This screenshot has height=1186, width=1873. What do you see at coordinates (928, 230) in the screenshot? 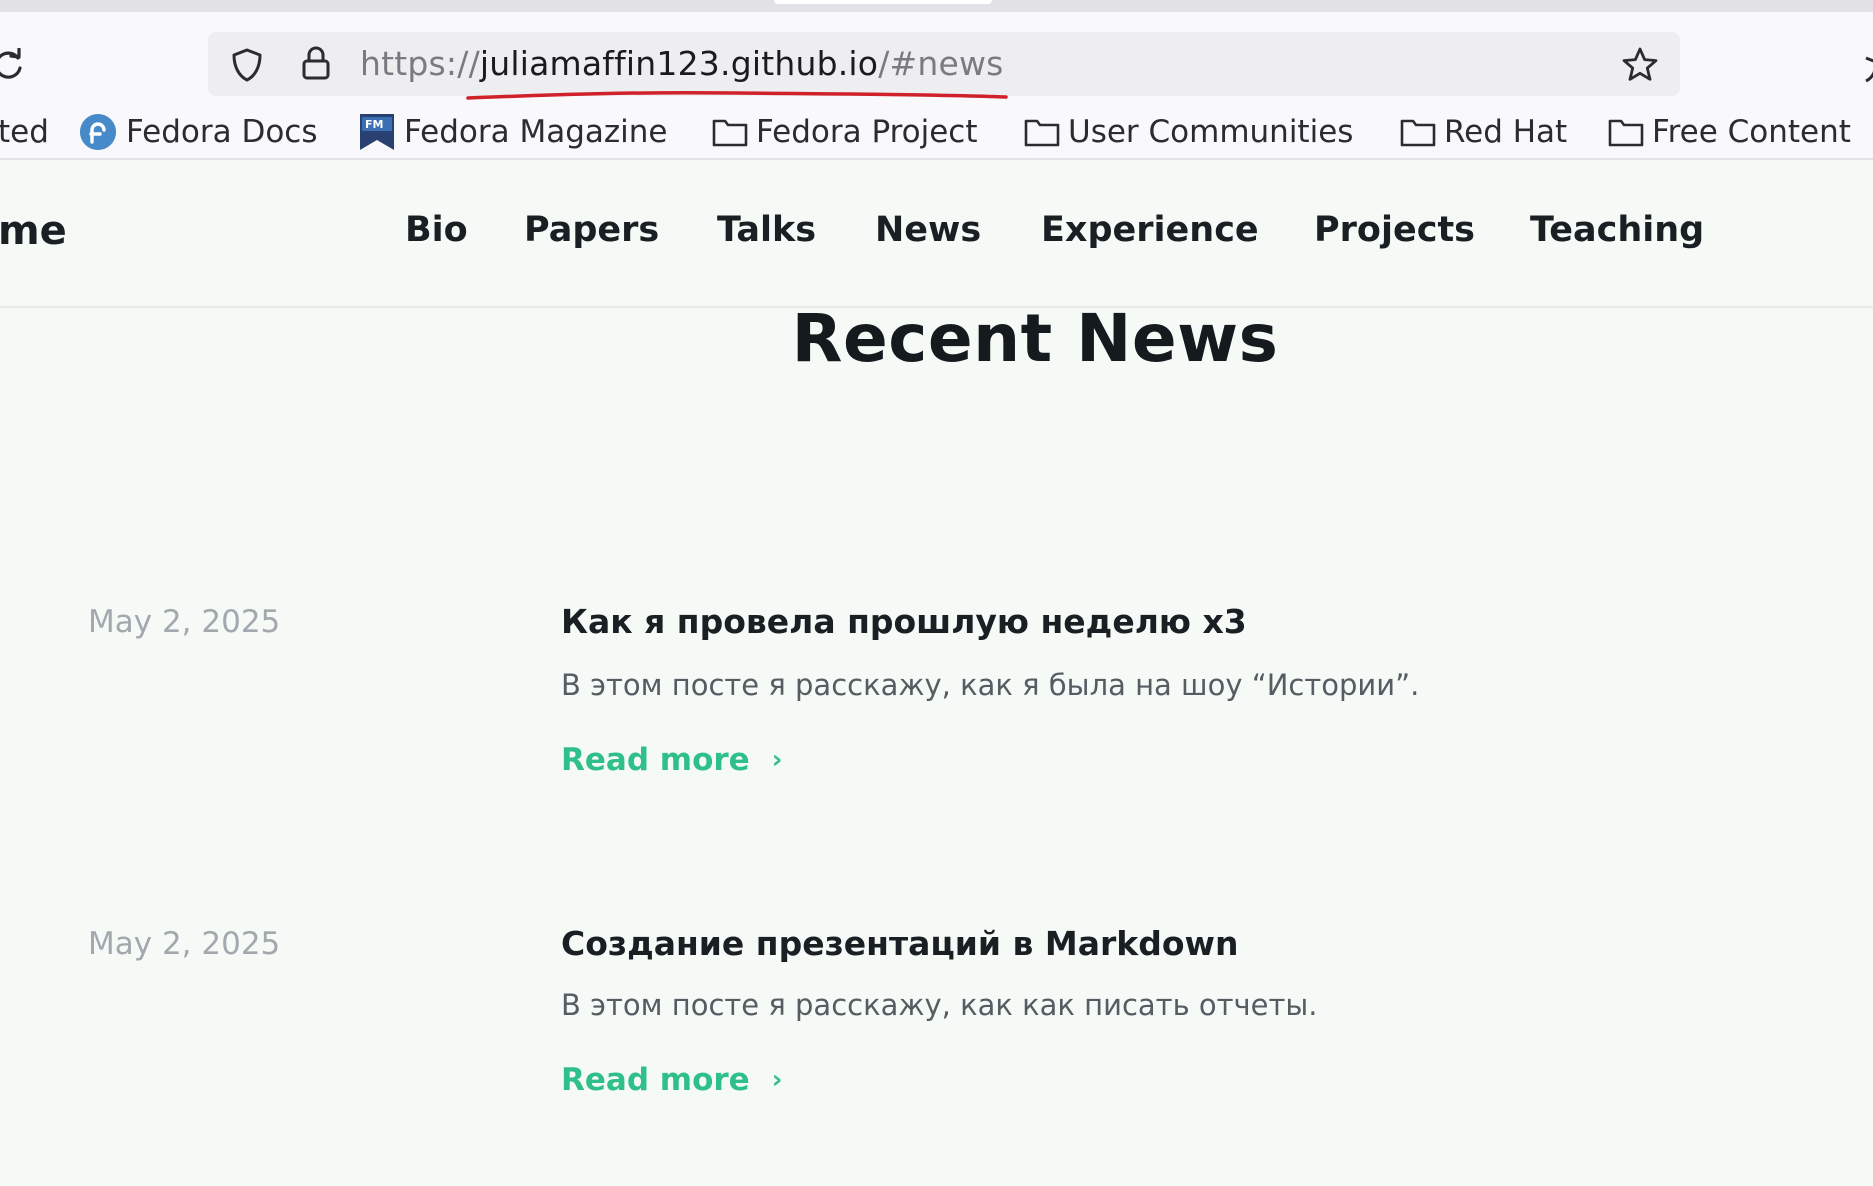
I see `nav-news: News` at bounding box center [928, 230].